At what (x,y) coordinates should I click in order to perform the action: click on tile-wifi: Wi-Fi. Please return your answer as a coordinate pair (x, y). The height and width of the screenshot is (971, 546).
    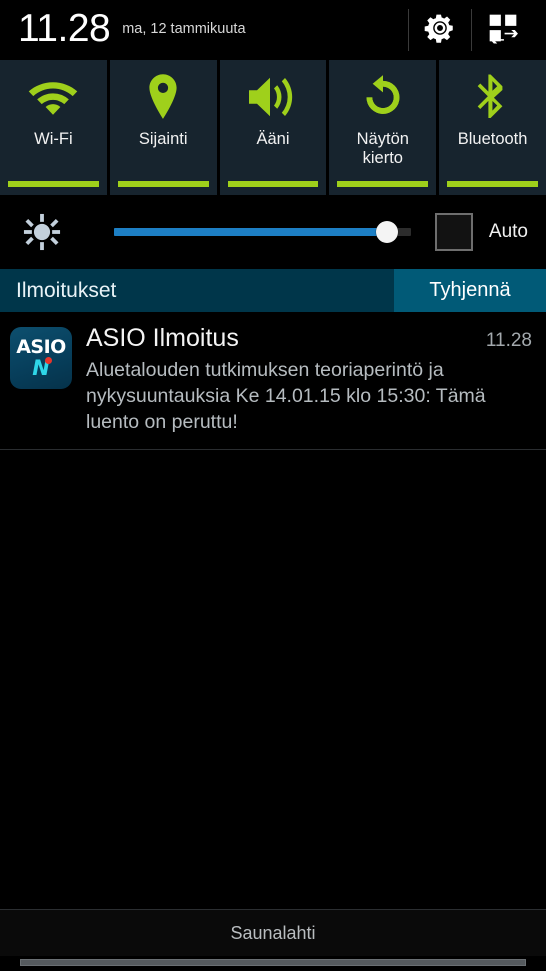
    Looking at the image, I should click on (53, 127).